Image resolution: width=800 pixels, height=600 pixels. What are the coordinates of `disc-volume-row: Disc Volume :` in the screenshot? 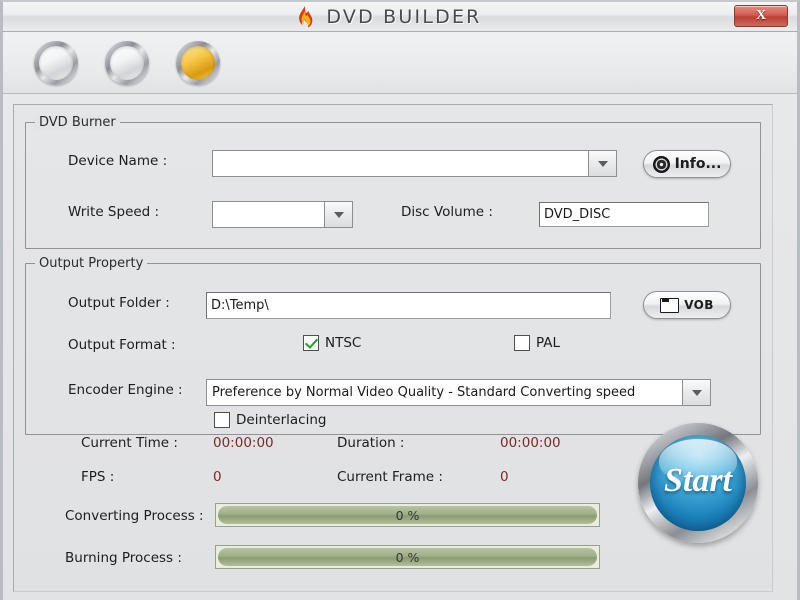 It's located at (447, 212).